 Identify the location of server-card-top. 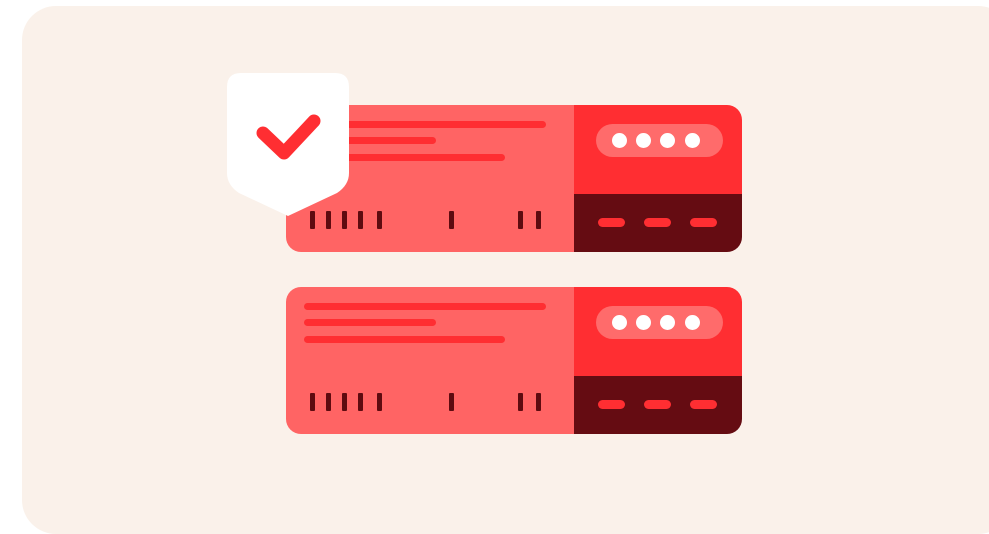
(514, 178).